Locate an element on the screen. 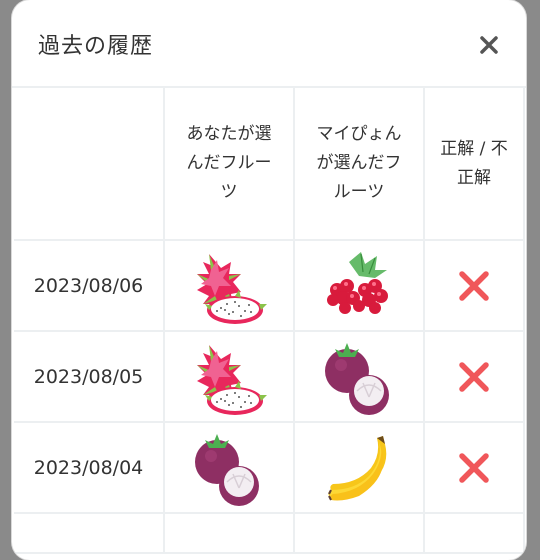 The height and width of the screenshot is (560, 540). raspberry-icon is located at coordinates (359, 286).